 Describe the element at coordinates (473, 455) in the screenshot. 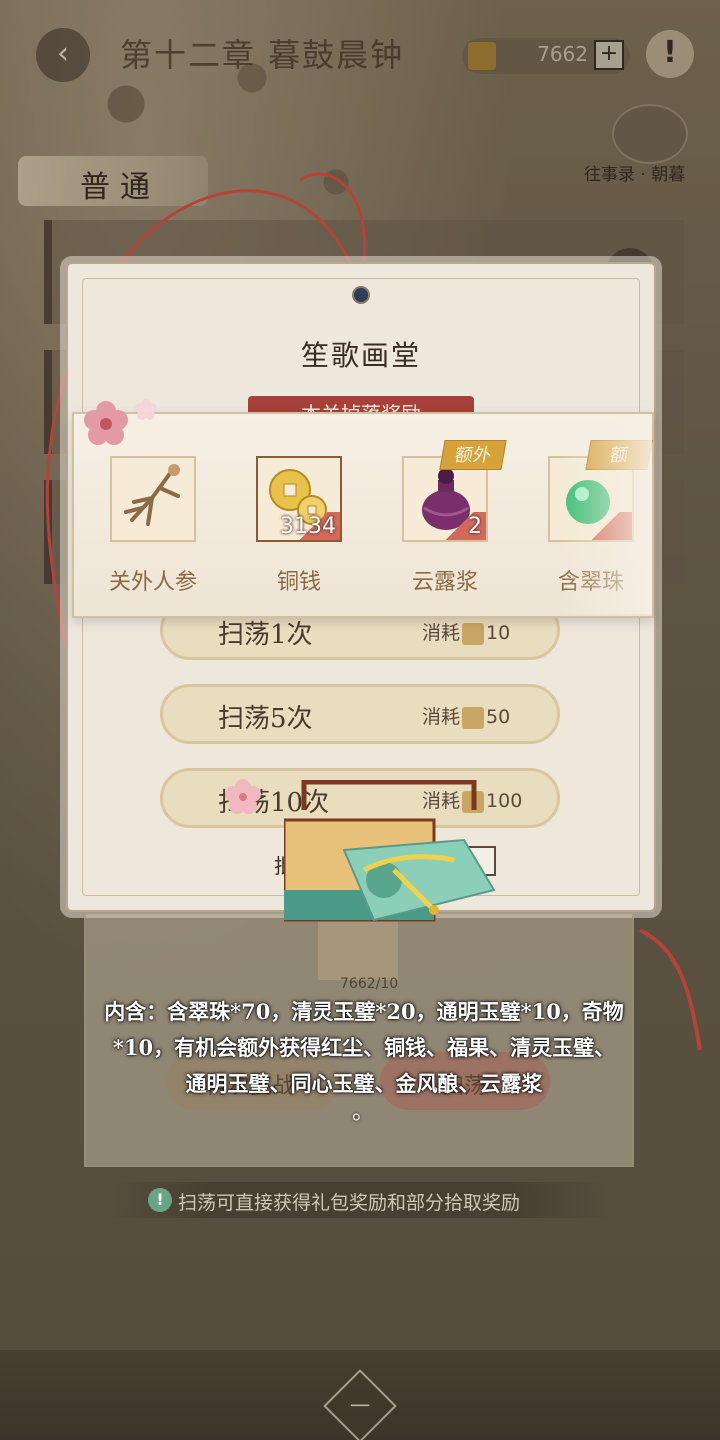

I see `extra-reward-tag: 额外` at that location.